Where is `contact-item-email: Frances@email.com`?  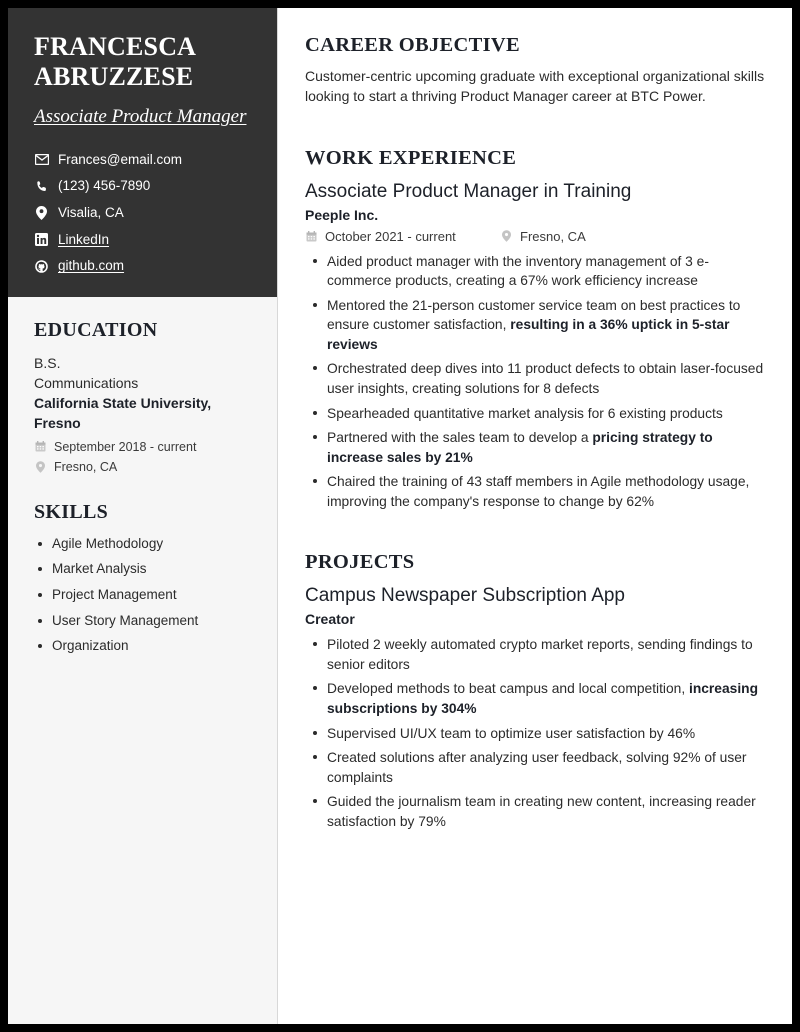 contact-item-email: Frances@email.com is located at coordinates (142, 160).